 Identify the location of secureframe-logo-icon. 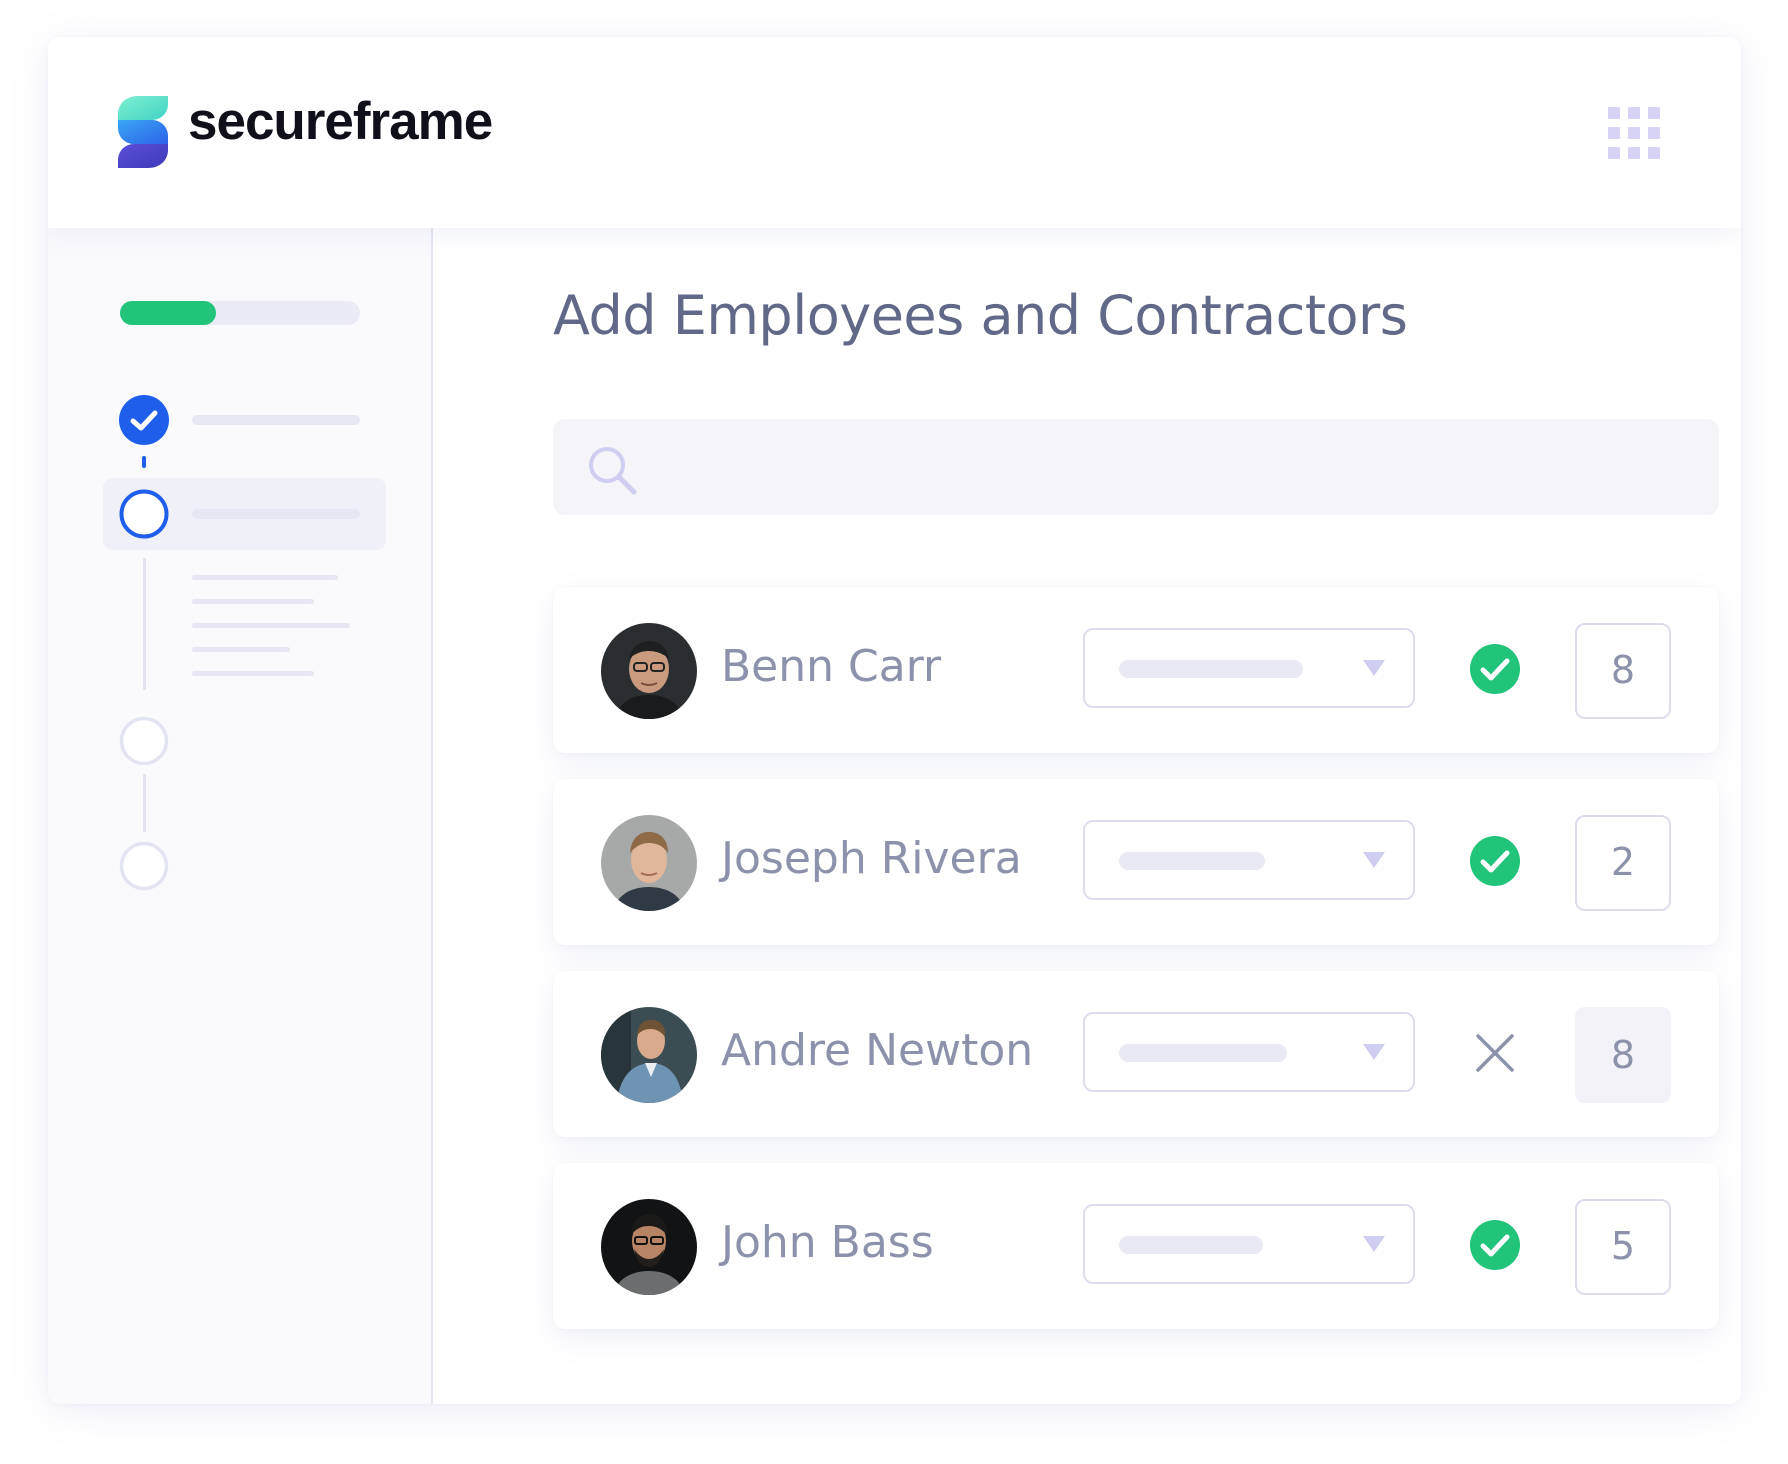
(143, 132).